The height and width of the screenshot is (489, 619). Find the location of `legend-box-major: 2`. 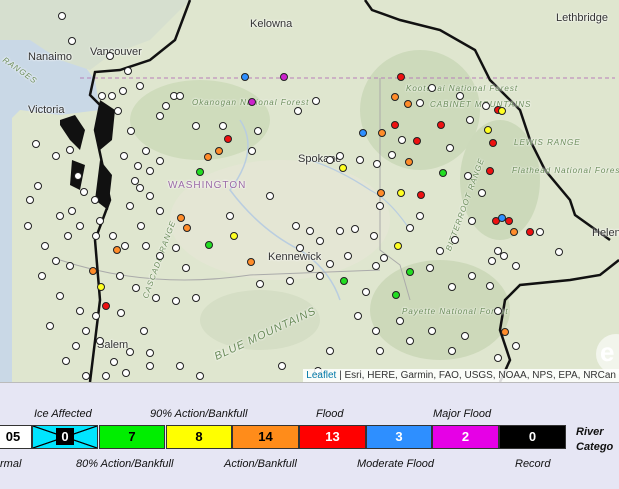

legend-box-major: 2 is located at coordinates (465, 437).